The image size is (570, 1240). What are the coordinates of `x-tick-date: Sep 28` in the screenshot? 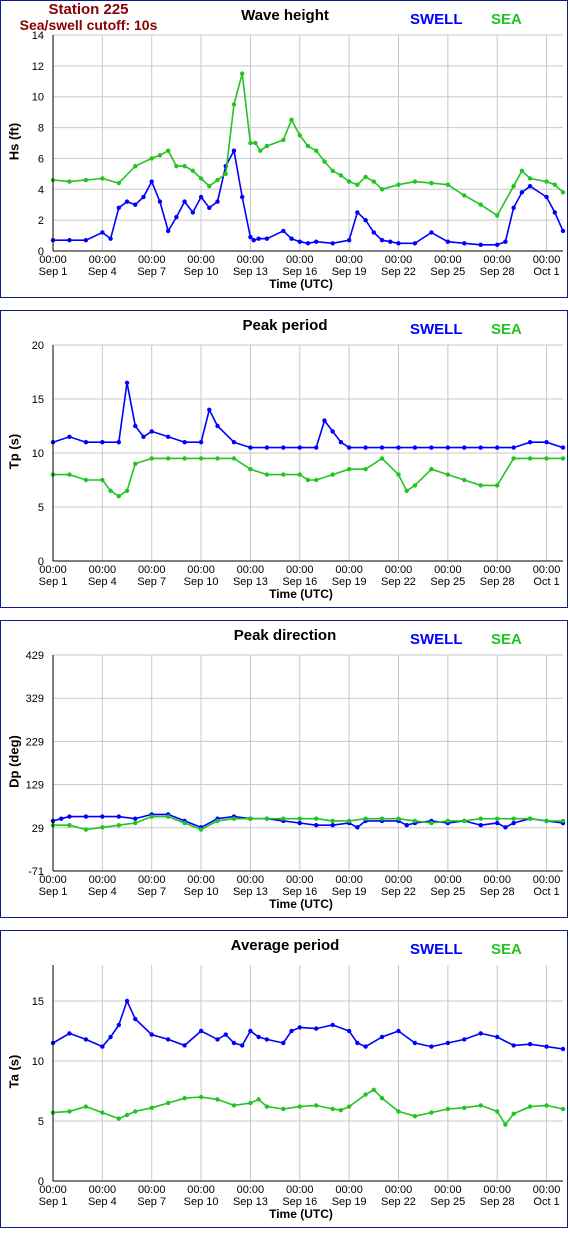 It's located at (497, 1202).